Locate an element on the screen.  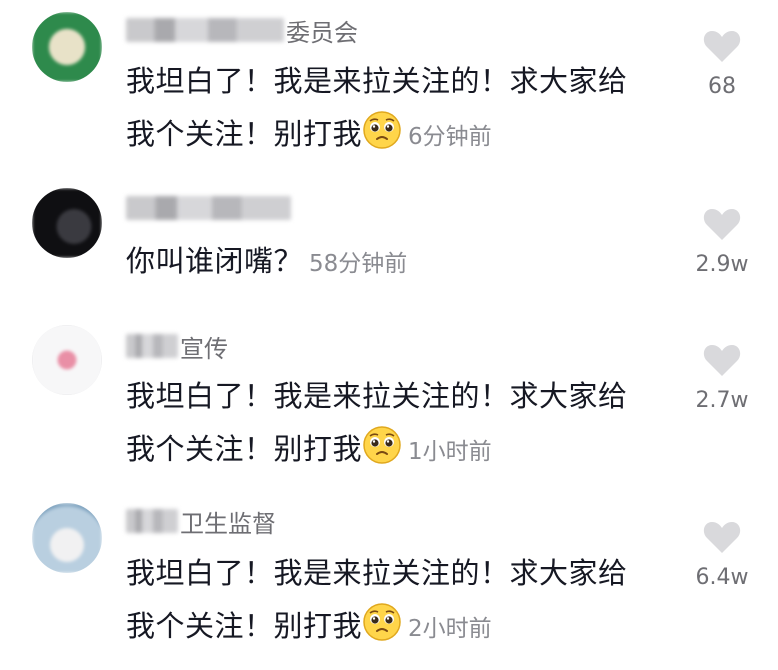
like-button: 2.7w is located at coordinates (722, 377).